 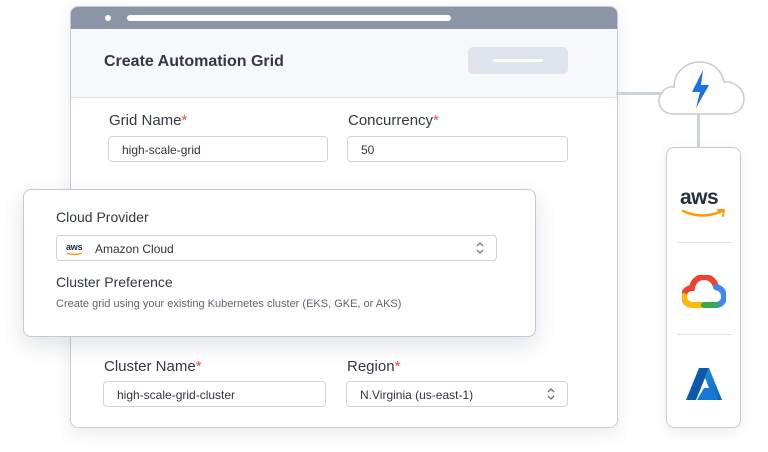 What do you see at coordinates (153, 366) in the screenshot?
I see `cluster-name-label: Cluster Name*` at bounding box center [153, 366].